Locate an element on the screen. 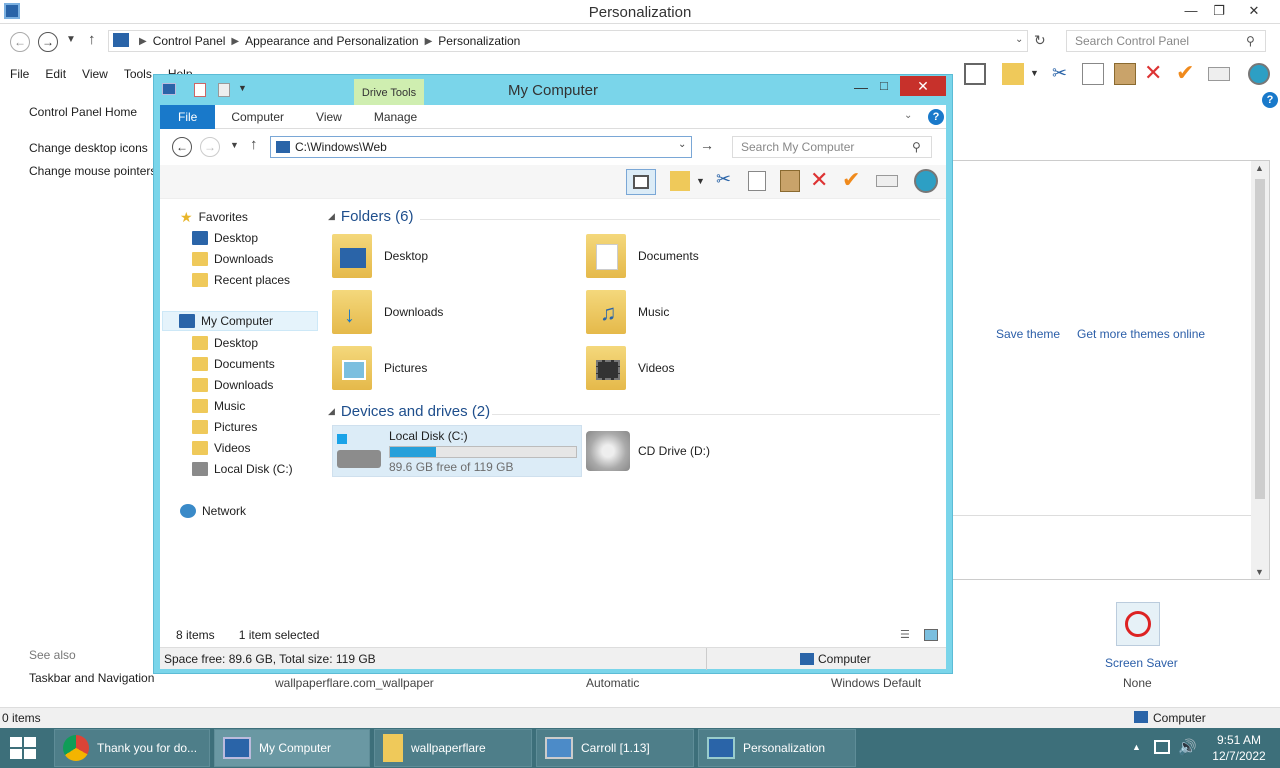  theme-list-scrollbar: ▲ ▼ is located at coordinates (1260, 370).